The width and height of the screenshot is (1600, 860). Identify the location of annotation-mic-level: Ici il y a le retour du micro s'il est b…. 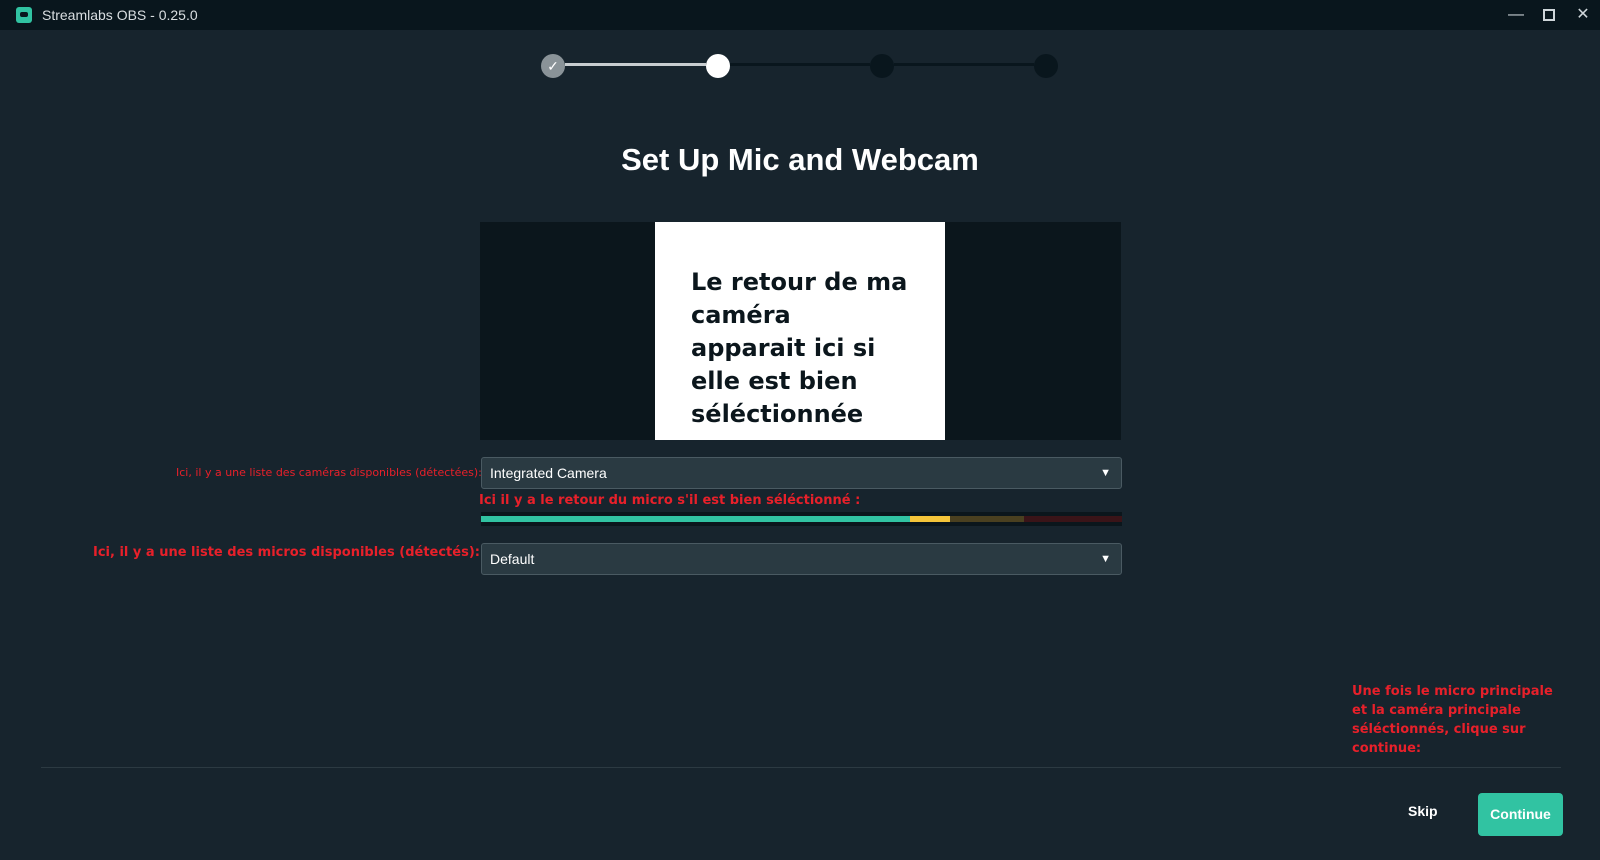
(670, 500).